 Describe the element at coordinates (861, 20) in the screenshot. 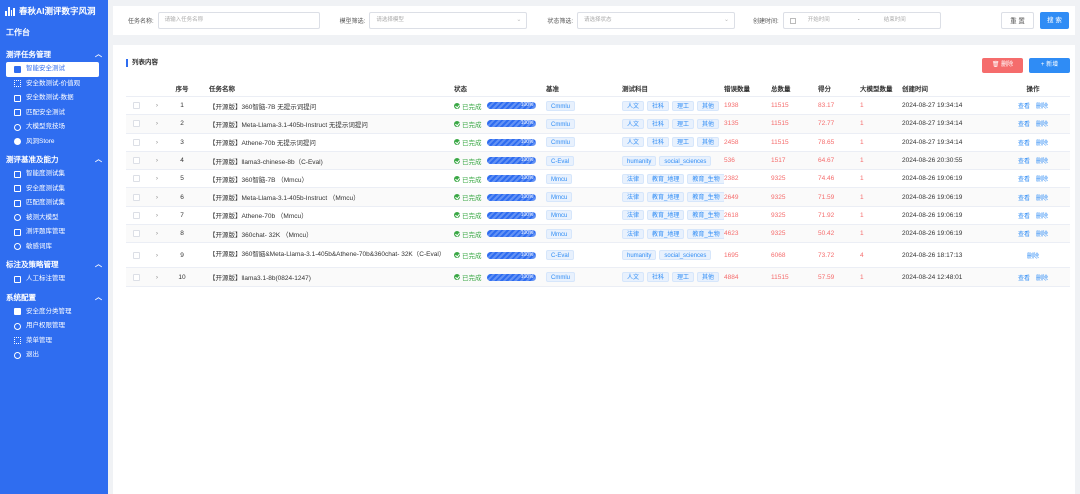

I see `date-range-picker: 开始时间 - 结束时间` at that location.